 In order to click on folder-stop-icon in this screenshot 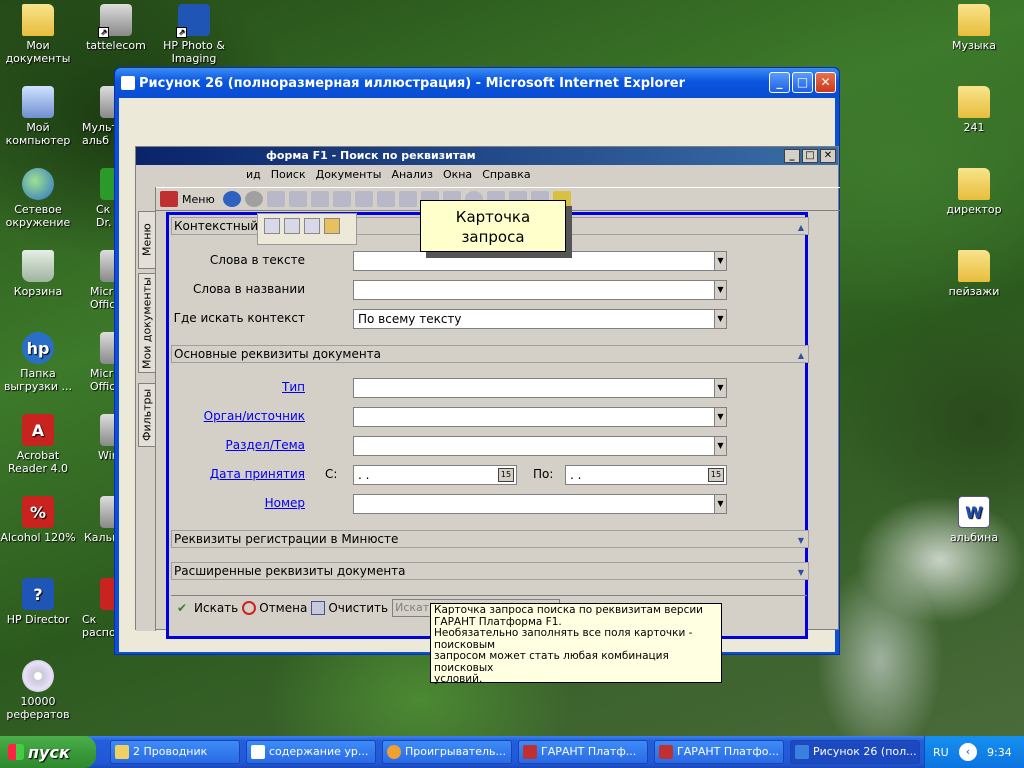, I will do `click(407, 199)`.